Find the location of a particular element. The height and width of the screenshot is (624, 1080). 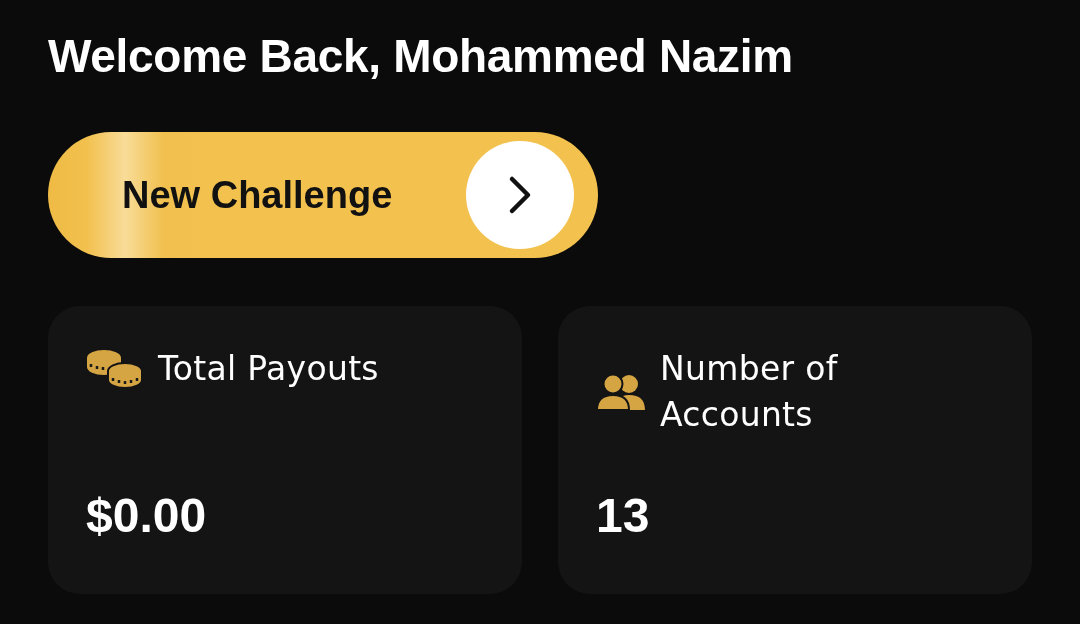

stat-label: Number of Accounts is located at coordinates (749, 392).